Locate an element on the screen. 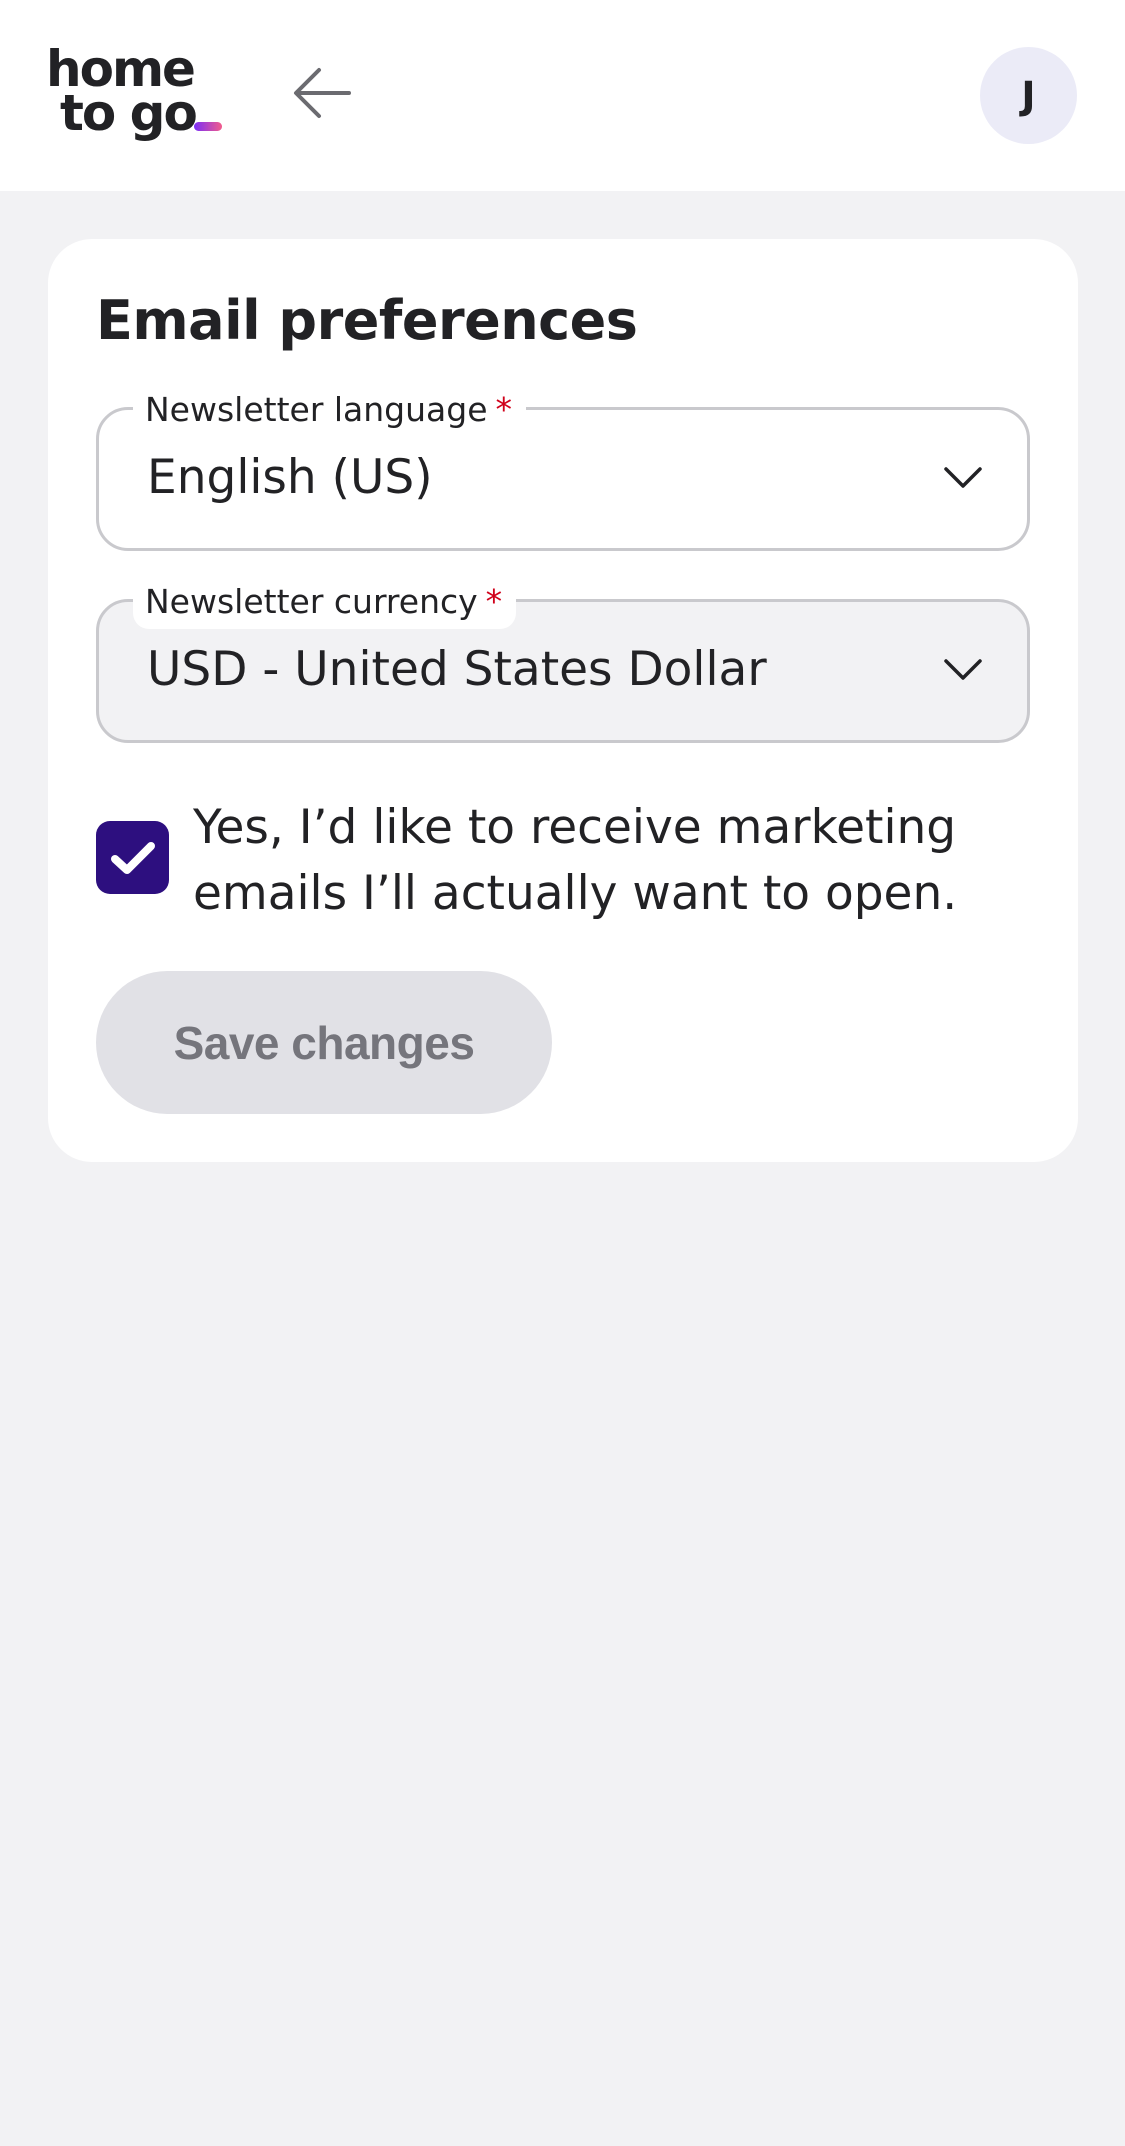  newsletter-language-value: English (US) is located at coordinates (290, 477).